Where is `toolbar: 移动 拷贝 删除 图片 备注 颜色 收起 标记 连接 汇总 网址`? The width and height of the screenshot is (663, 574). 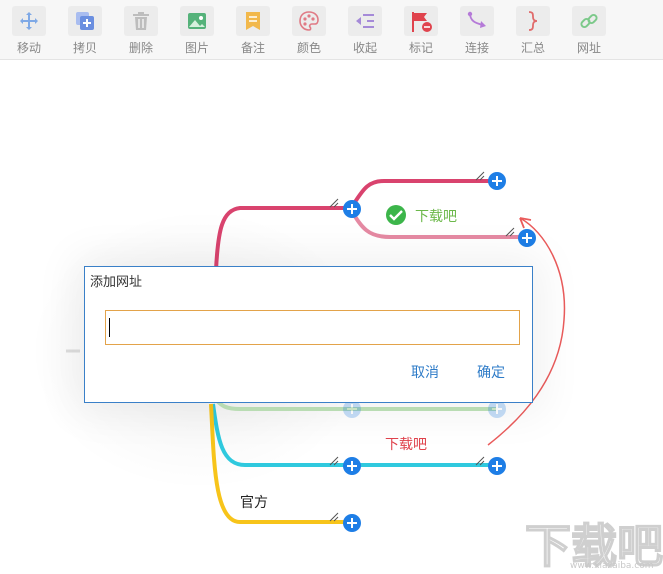 toolbar: 移动 拷贝 删除 图片 备注 颜色 收起 标记 连接 汇总 网址 is located at coordinates (331, 30).